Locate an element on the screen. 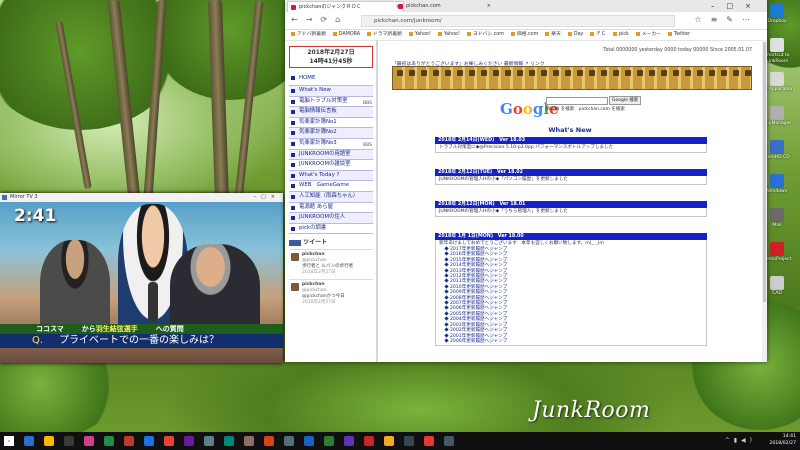  menu-item: 気楽家計簿No3 BBS is located at coordinates (331, 144).